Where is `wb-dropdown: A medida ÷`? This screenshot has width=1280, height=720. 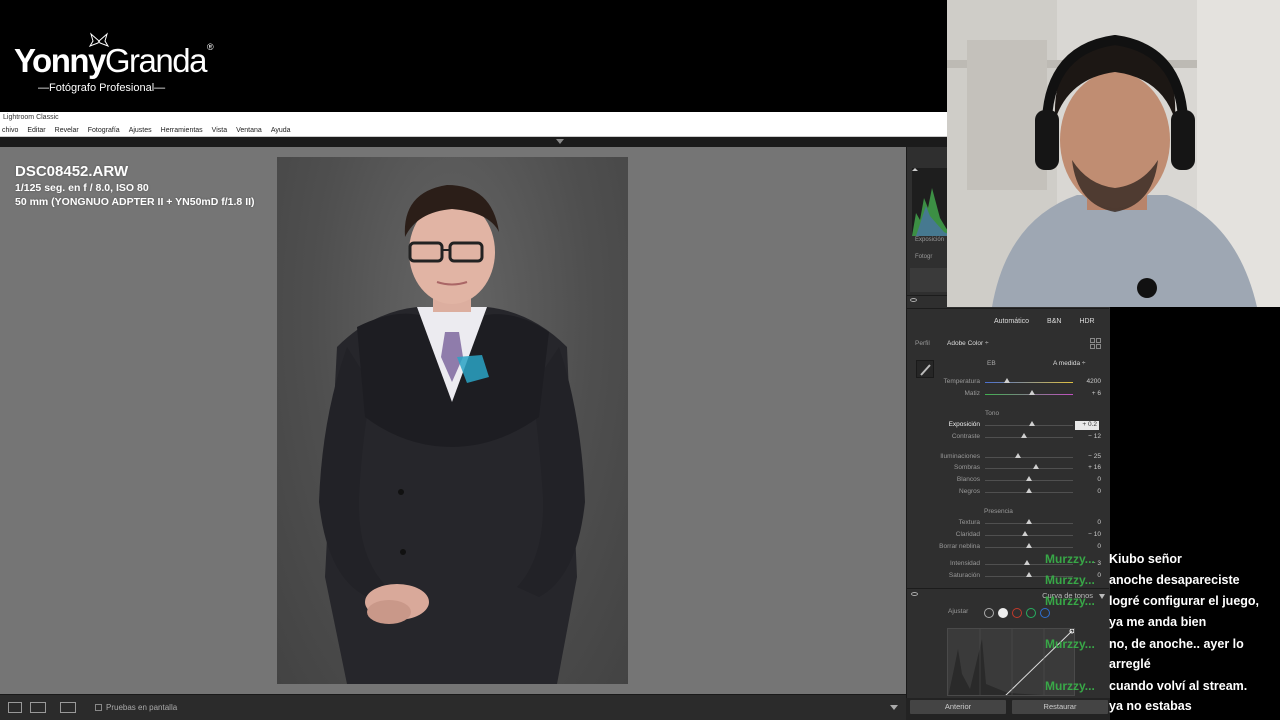 wb-dropdown: A medida ÷ is located at coordinates (1069, 363).